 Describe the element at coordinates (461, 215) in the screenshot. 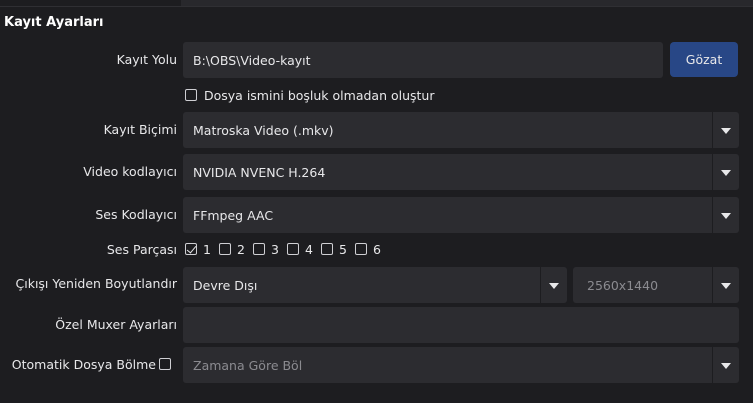

I see `audio-encoder-dropdown: FFmpeg AAC` at that location.